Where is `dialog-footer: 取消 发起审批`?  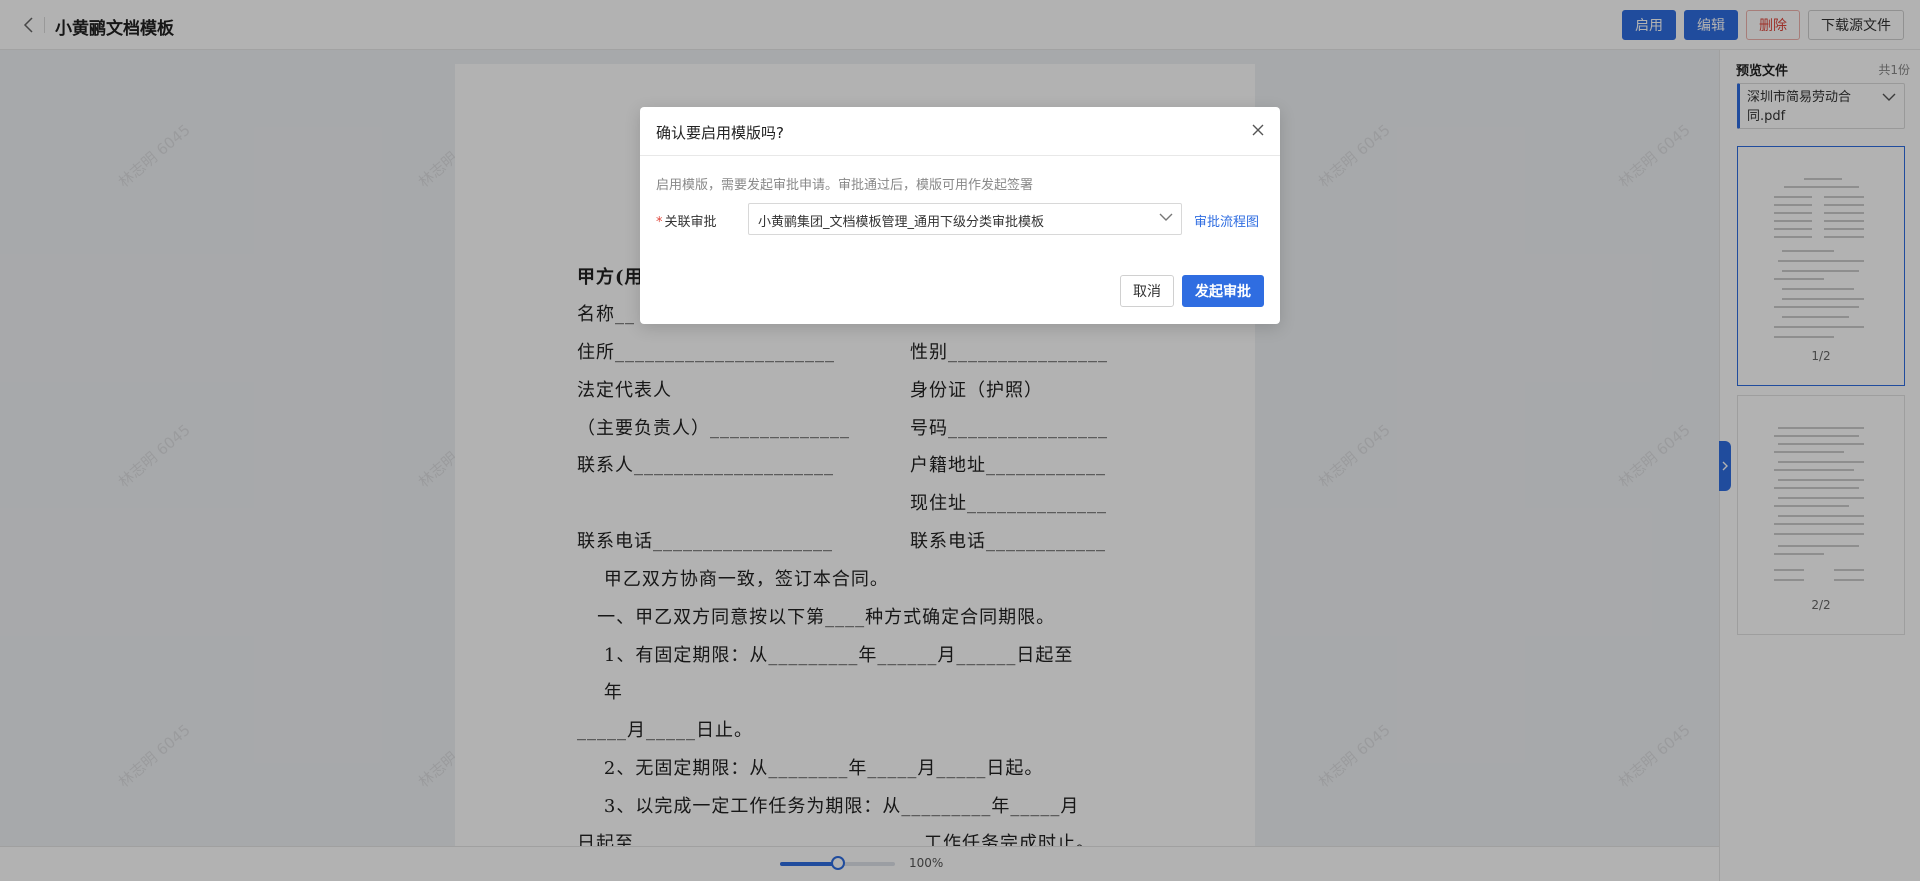 dialog-footer: 取消 发起审批 is located at coordinates (1192, 291).